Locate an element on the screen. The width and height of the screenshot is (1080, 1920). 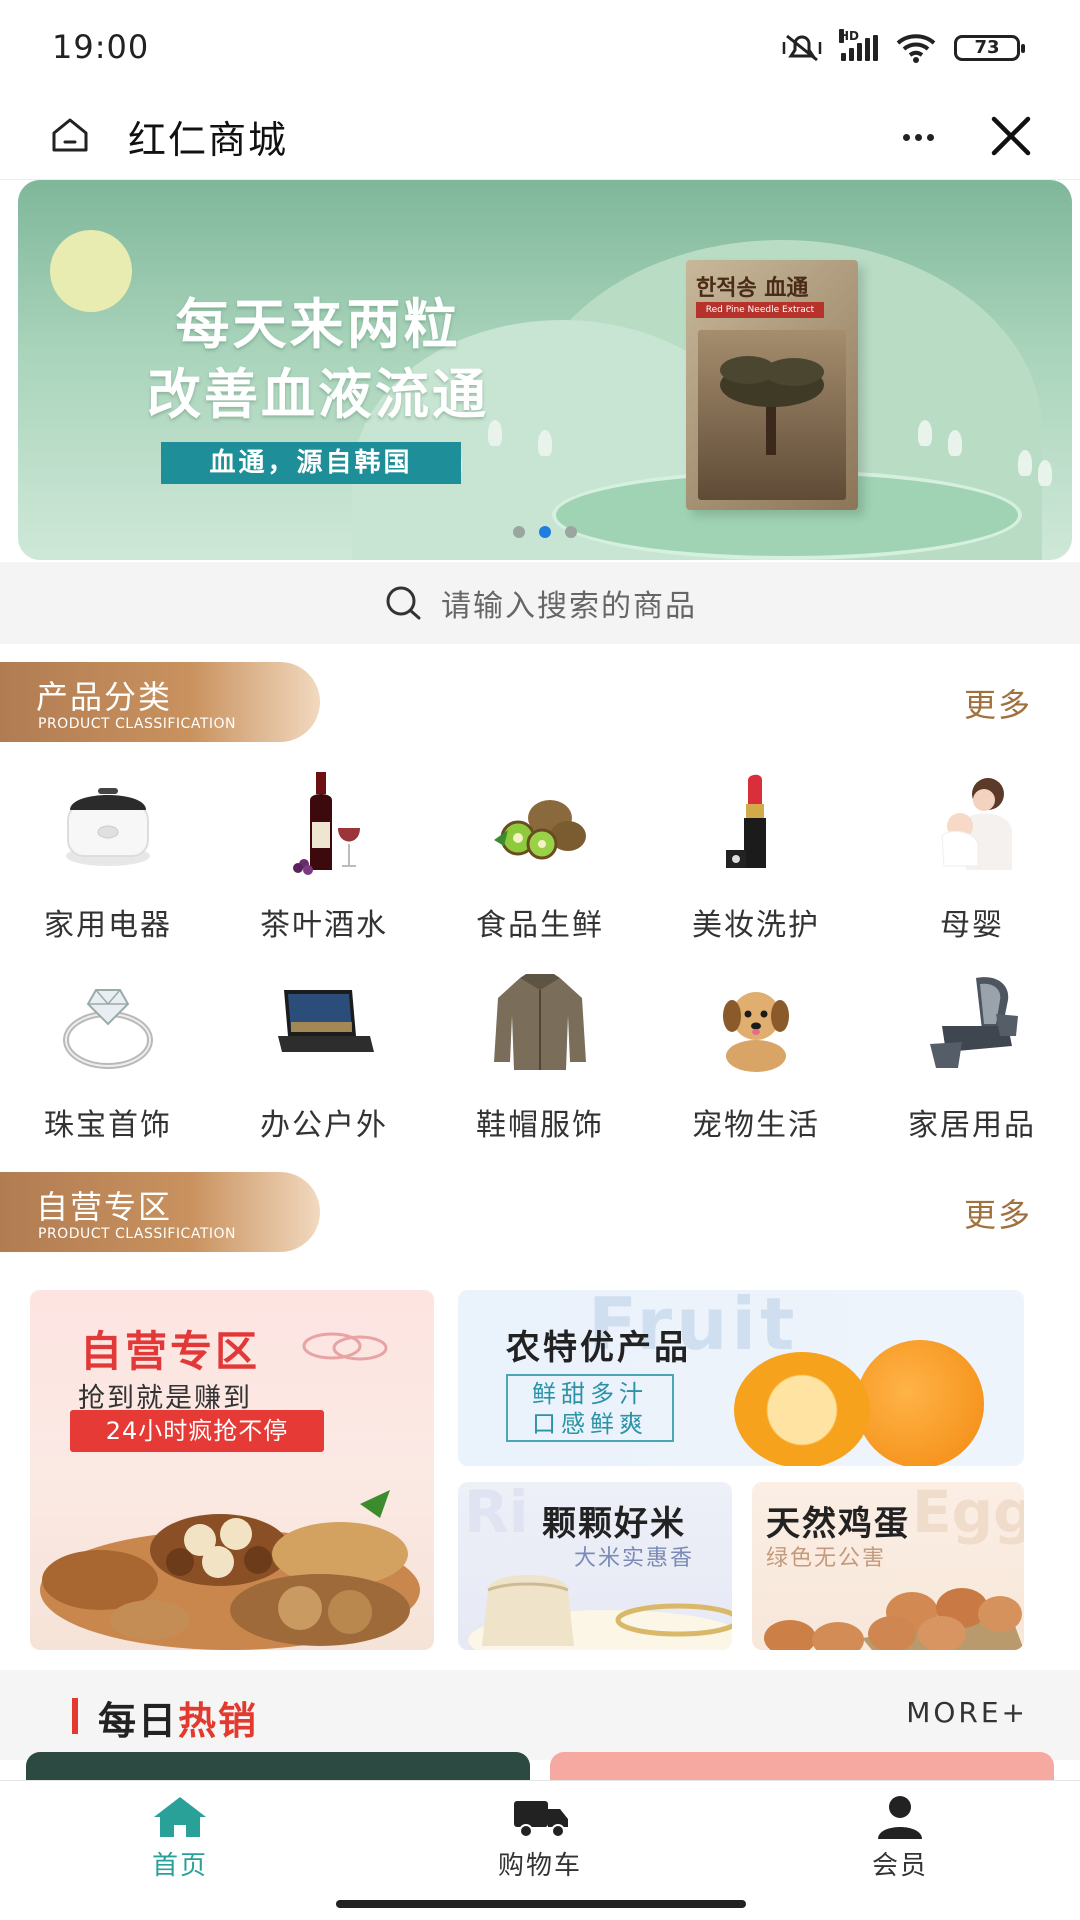
category-item-appliances: 家用电器 is located at coordinates (108, 860).